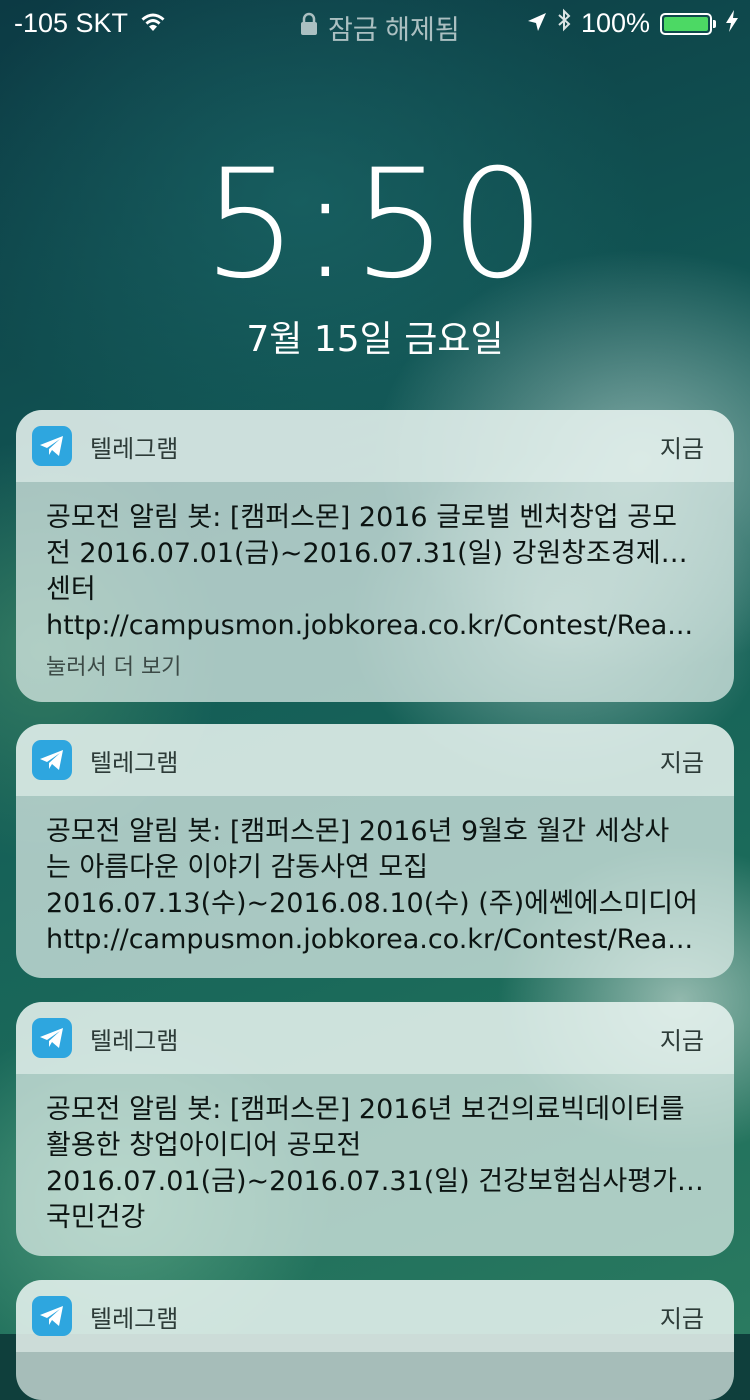 This screenshot has height=1400, width=750. Describe the element at coordinates (372, 903) in the screenshot. I see `notification-text-line: 2016.07.13(수)~2016.08.10(수) (주)에쎈에스미디어` at that location.